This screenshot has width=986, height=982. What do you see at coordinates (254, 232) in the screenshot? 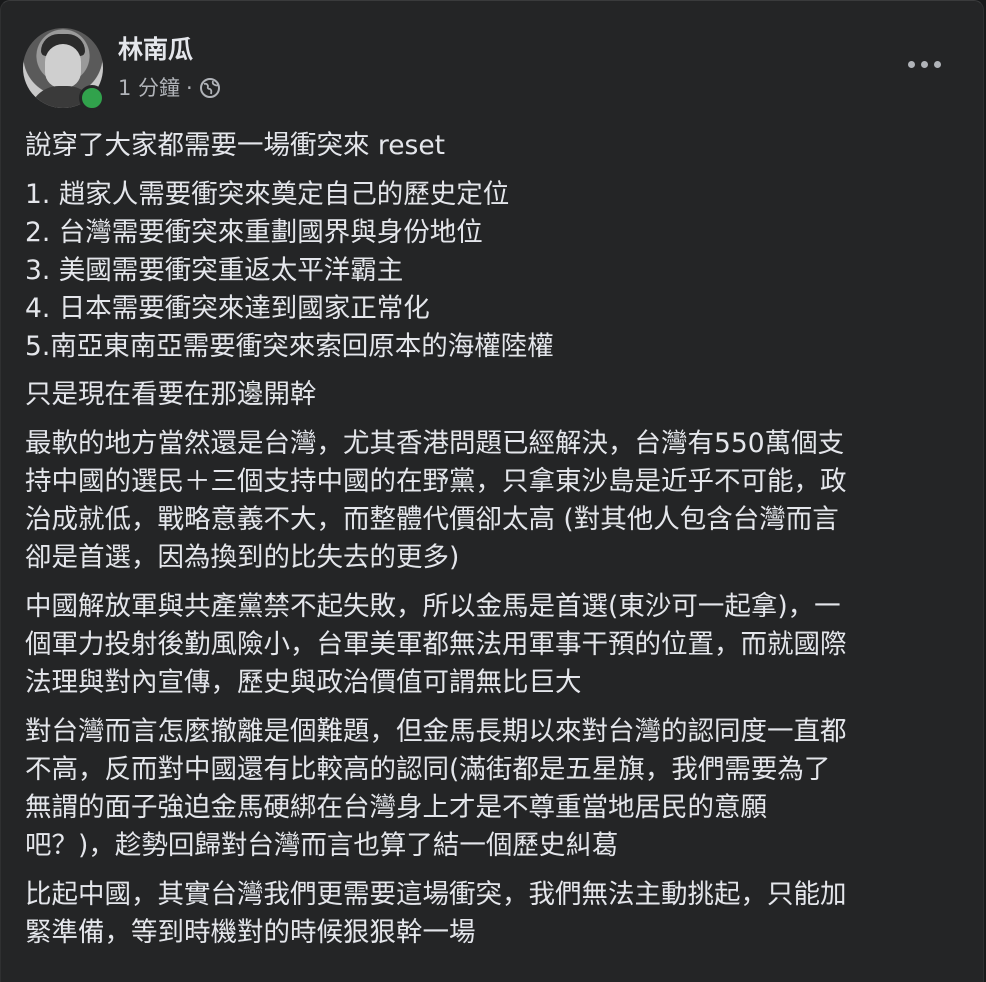
I see `post-text-line: 2. 台灣需要衝突來重劃國界與身份地位` at bounding box center [254, 232].